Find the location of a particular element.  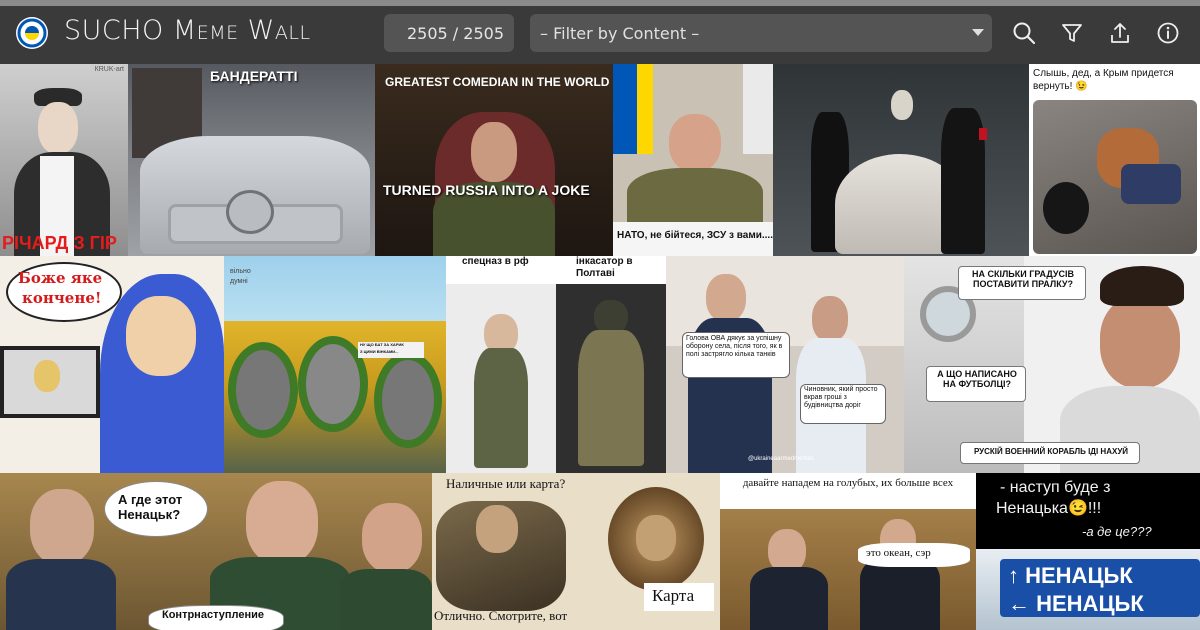

putin-face is located at coordinates (62, 527).